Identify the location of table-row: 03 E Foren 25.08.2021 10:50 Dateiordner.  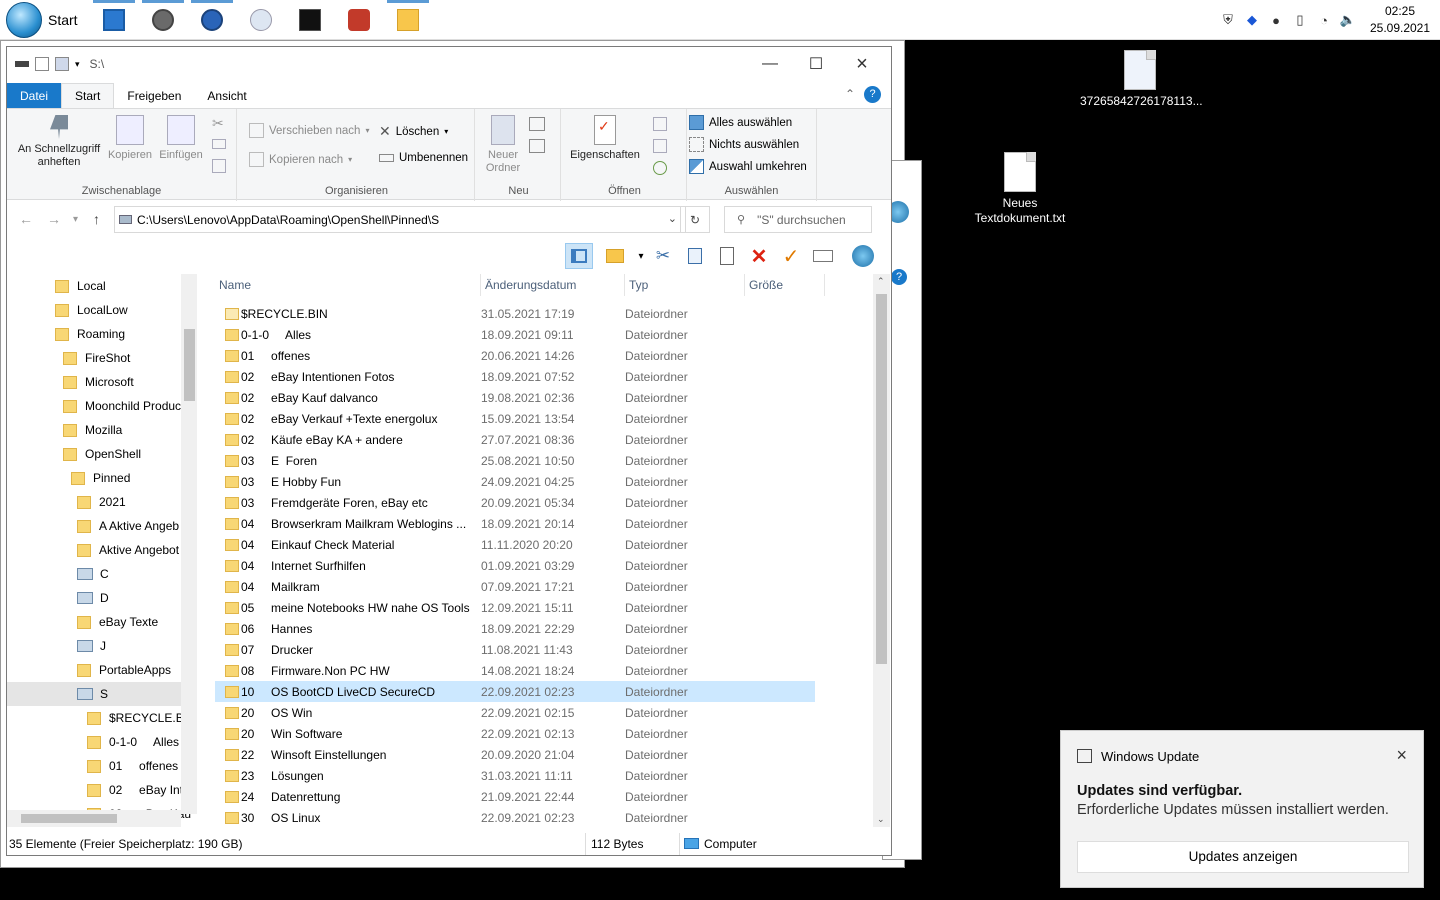
(515, 460).